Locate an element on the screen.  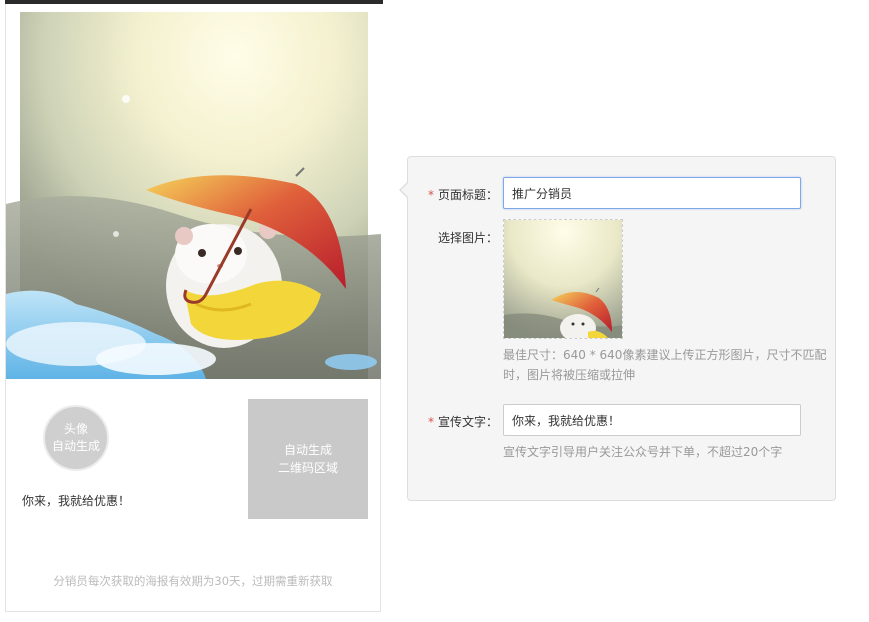
promo-text-label: * 宣传文字： is located at coordinates (453, 421).